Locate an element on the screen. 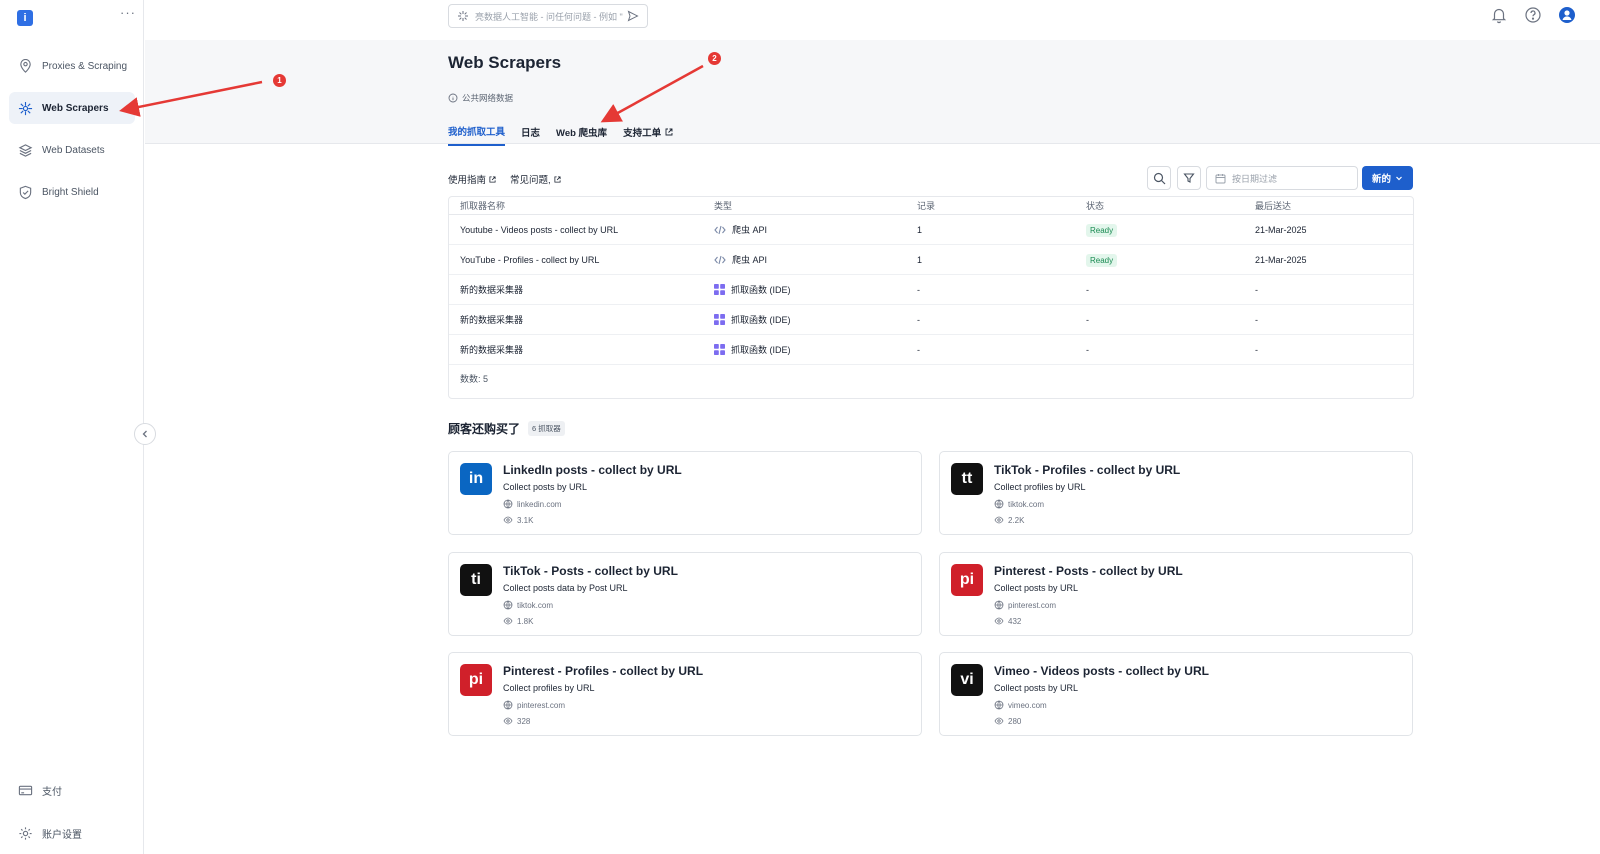  card-title: Pinterest - Profiles - collect by URL is located at coordinates (603, 671).